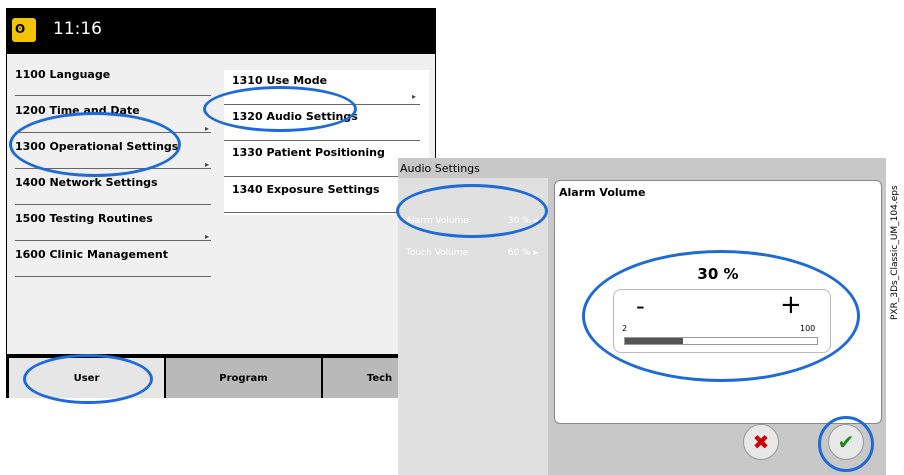 The image size is (904, 475). I want to click on operator-icon: ʘ, so click(24, 30).